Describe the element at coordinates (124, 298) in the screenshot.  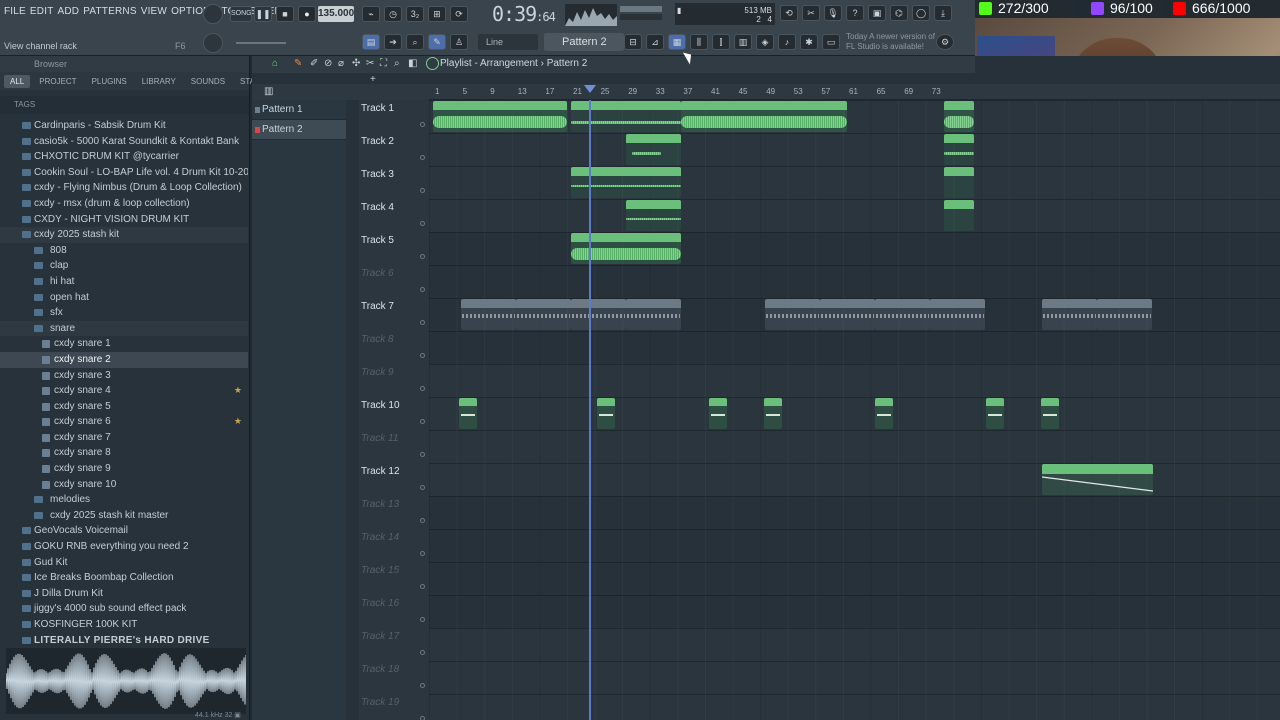
I see `browser-folder-item: open hat` at that location.